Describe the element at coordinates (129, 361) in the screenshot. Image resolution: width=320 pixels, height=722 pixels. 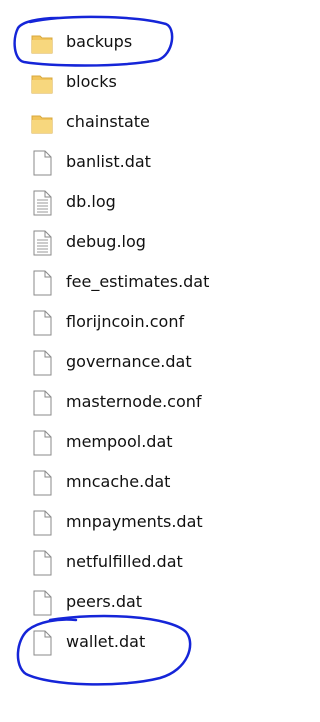
I see `item-label: governance.dat` at that location.